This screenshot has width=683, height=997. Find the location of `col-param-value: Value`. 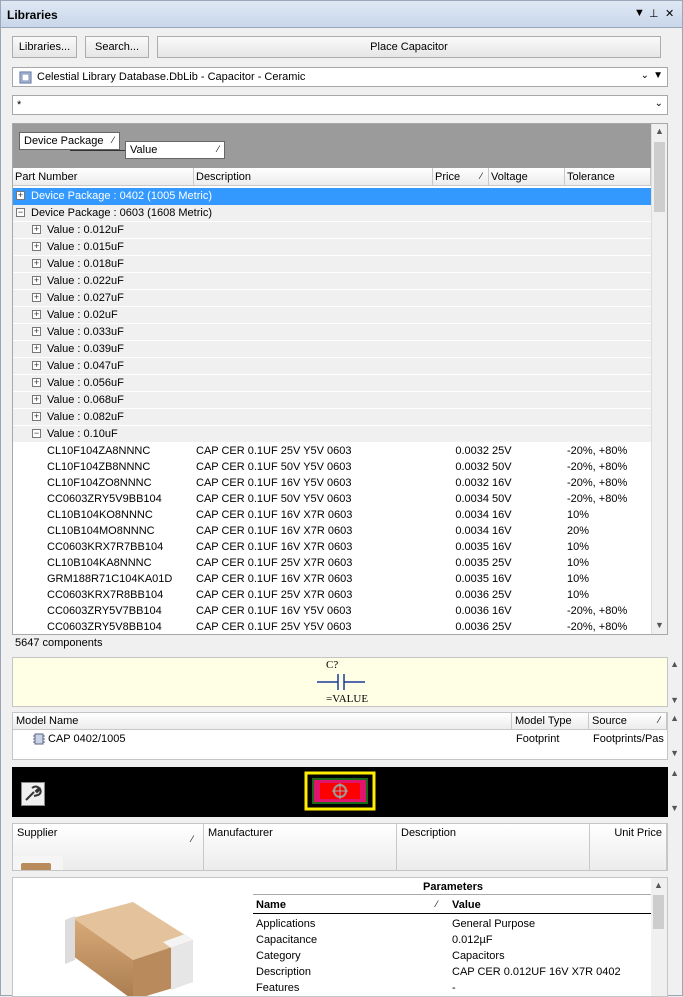

col-param-value: Value is located at coordinates (466, 905).